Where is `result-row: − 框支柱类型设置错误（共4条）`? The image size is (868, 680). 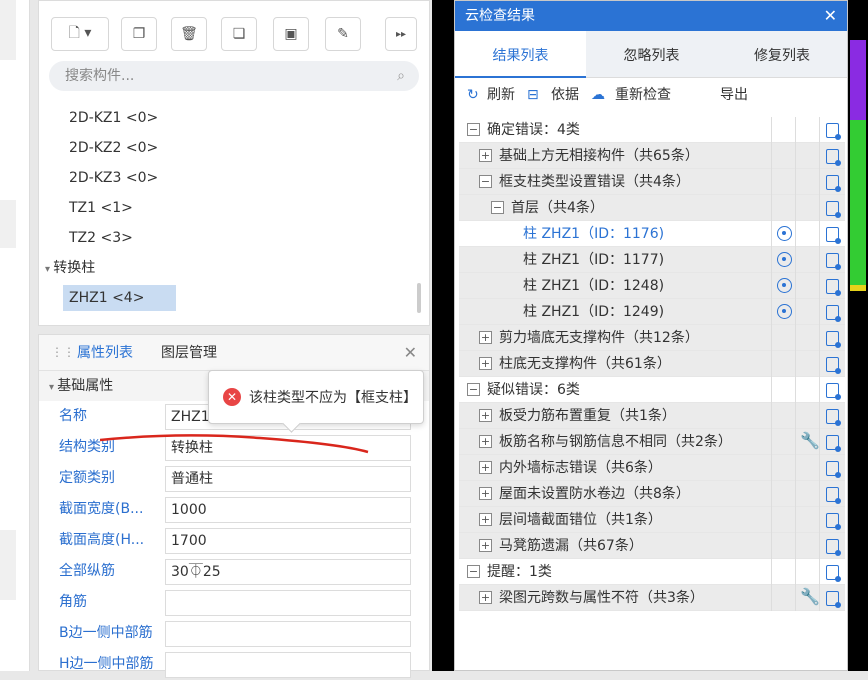 result-row: − 框支柱类型设置错误（共4条） is located at coordinates (652, 182).